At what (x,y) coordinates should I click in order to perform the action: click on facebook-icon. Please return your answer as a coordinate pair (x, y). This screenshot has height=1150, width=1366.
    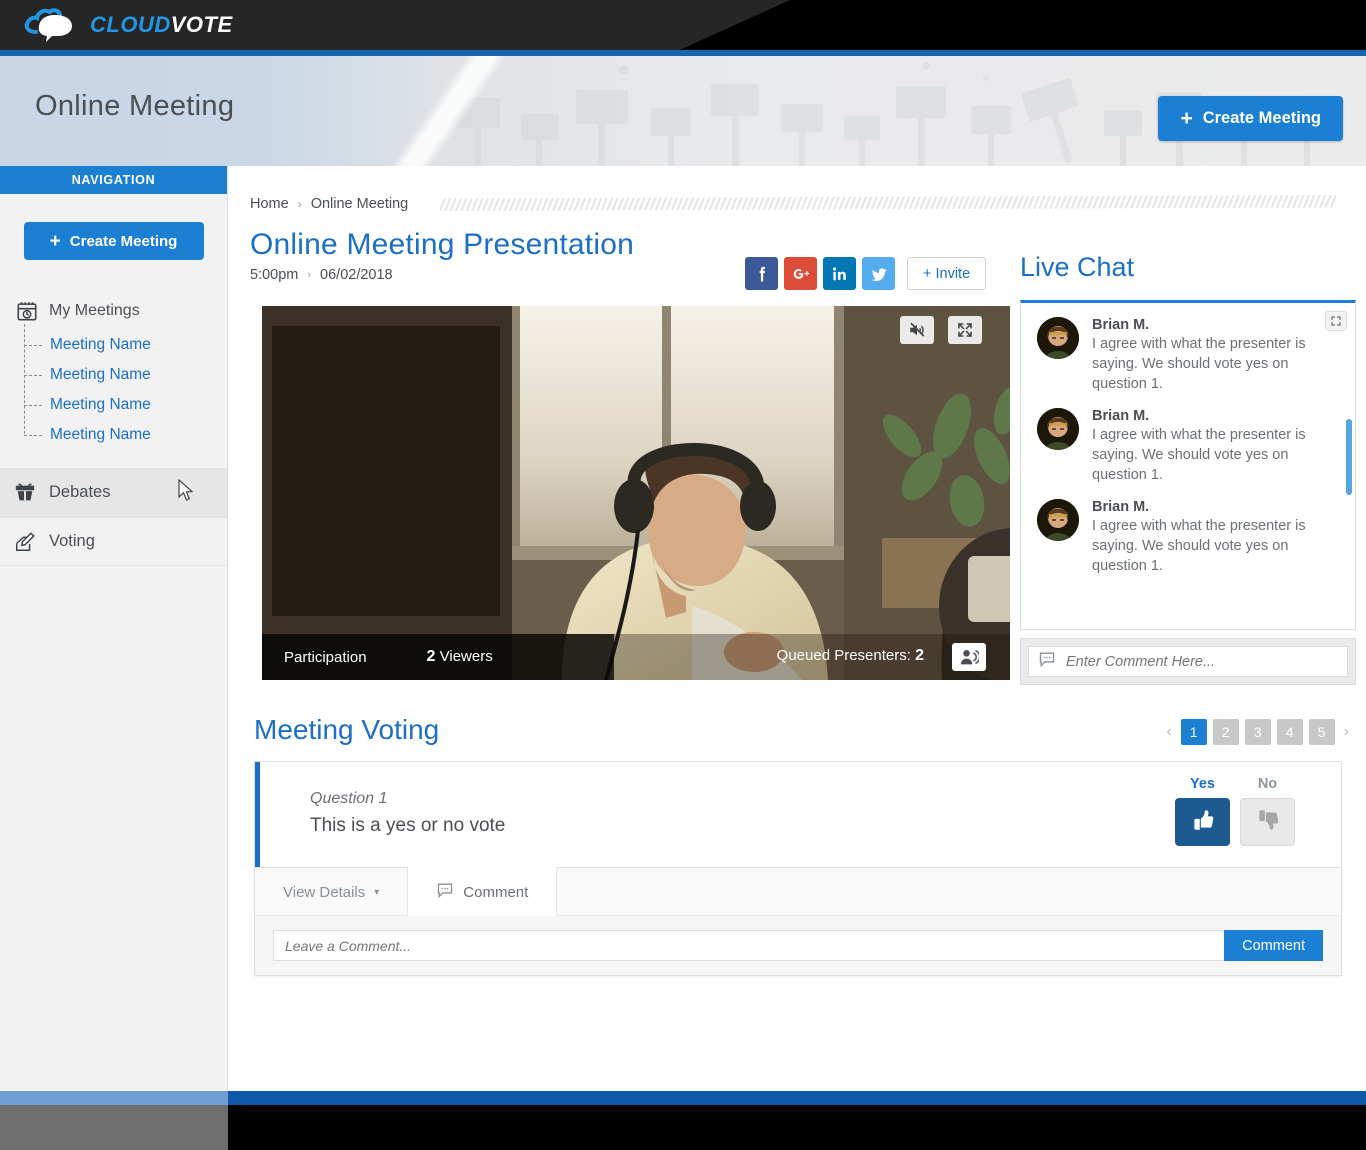
    Looking at the image, I should click on (761, 273).